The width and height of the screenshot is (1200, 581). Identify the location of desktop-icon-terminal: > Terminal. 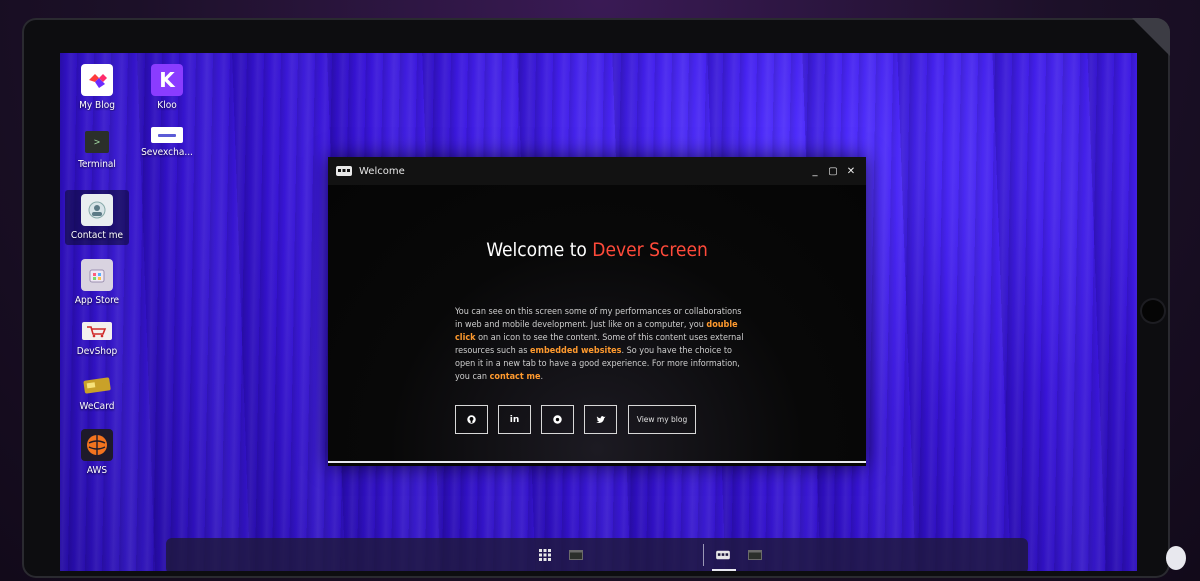
(97, 150).